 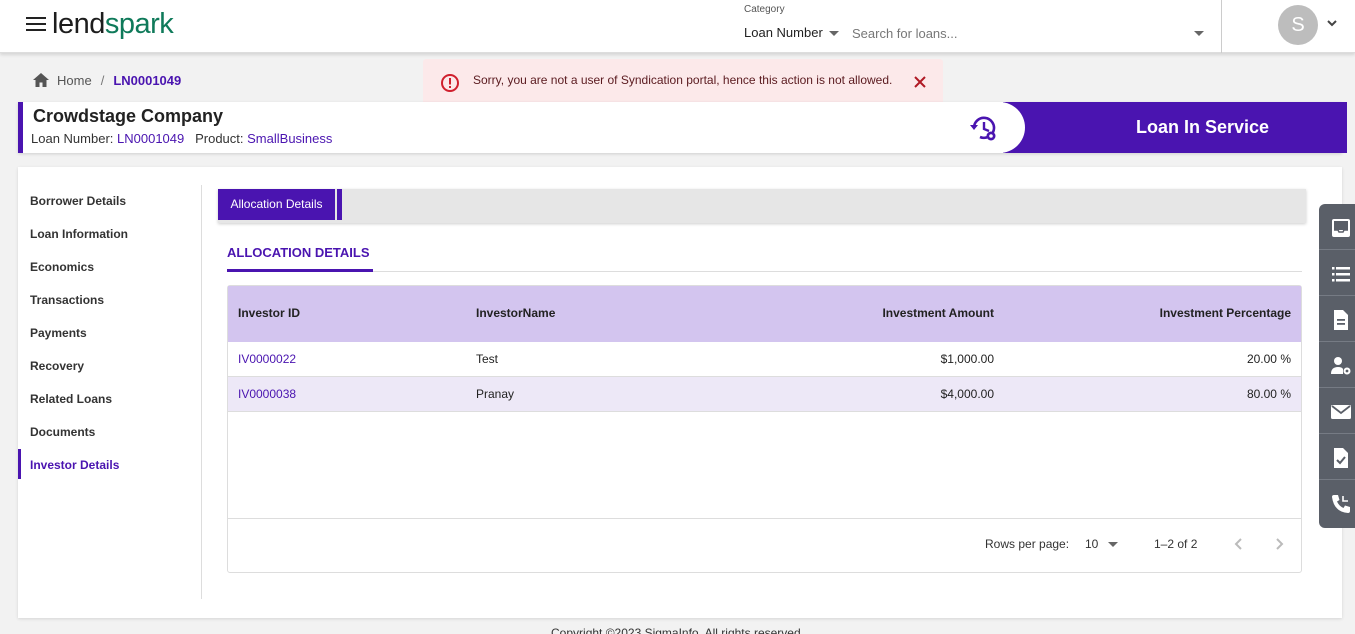 I want to click on nav-item-recovery: Recovery, so click(x=109, y=365).